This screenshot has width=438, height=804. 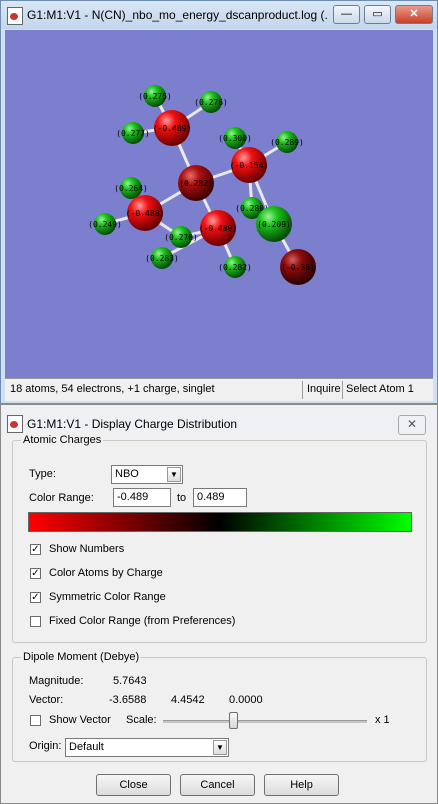 I want to click on maximize-button: ▭, so click(x=377, y=14).